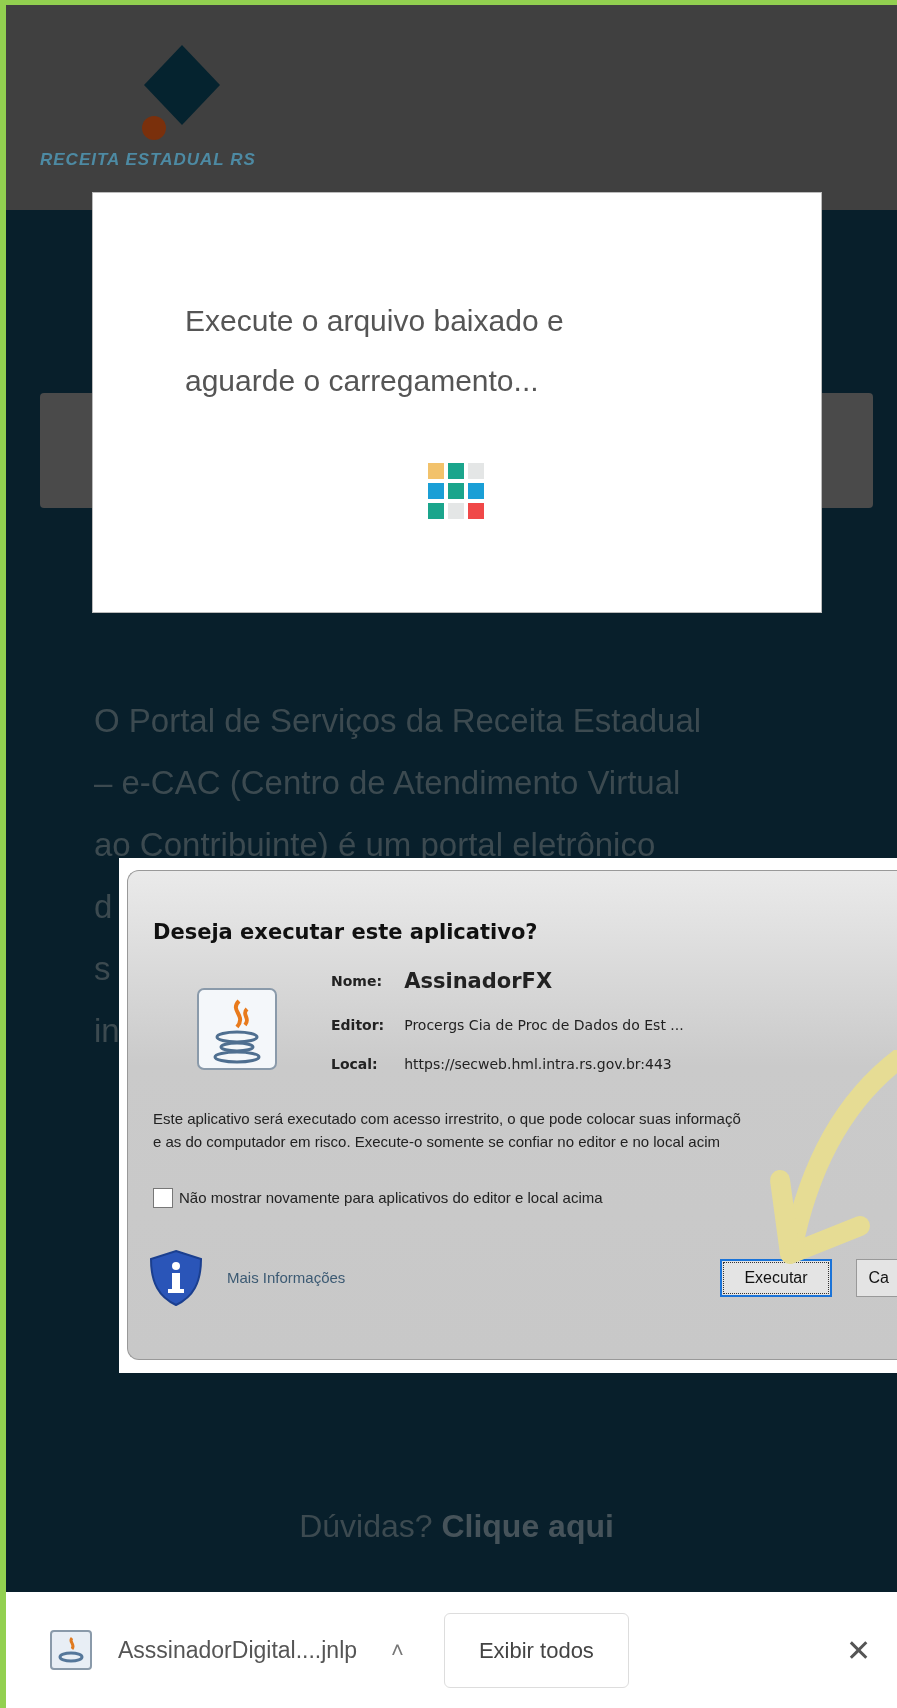  What do you see at coordinates (71, 1650) in the screenshot?
I see `java-file-icon` at bounding box center [71, 1650].